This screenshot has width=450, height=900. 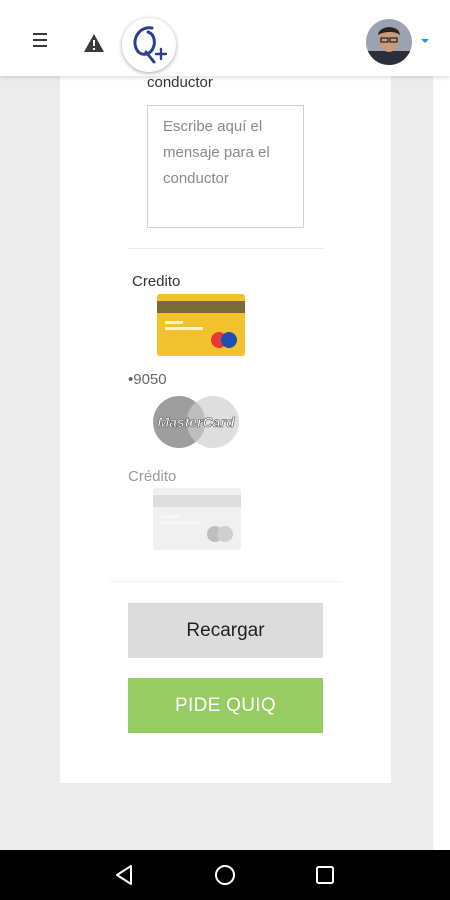 I want to click on payment-method-label: Credito, so click(x=156, y=281).